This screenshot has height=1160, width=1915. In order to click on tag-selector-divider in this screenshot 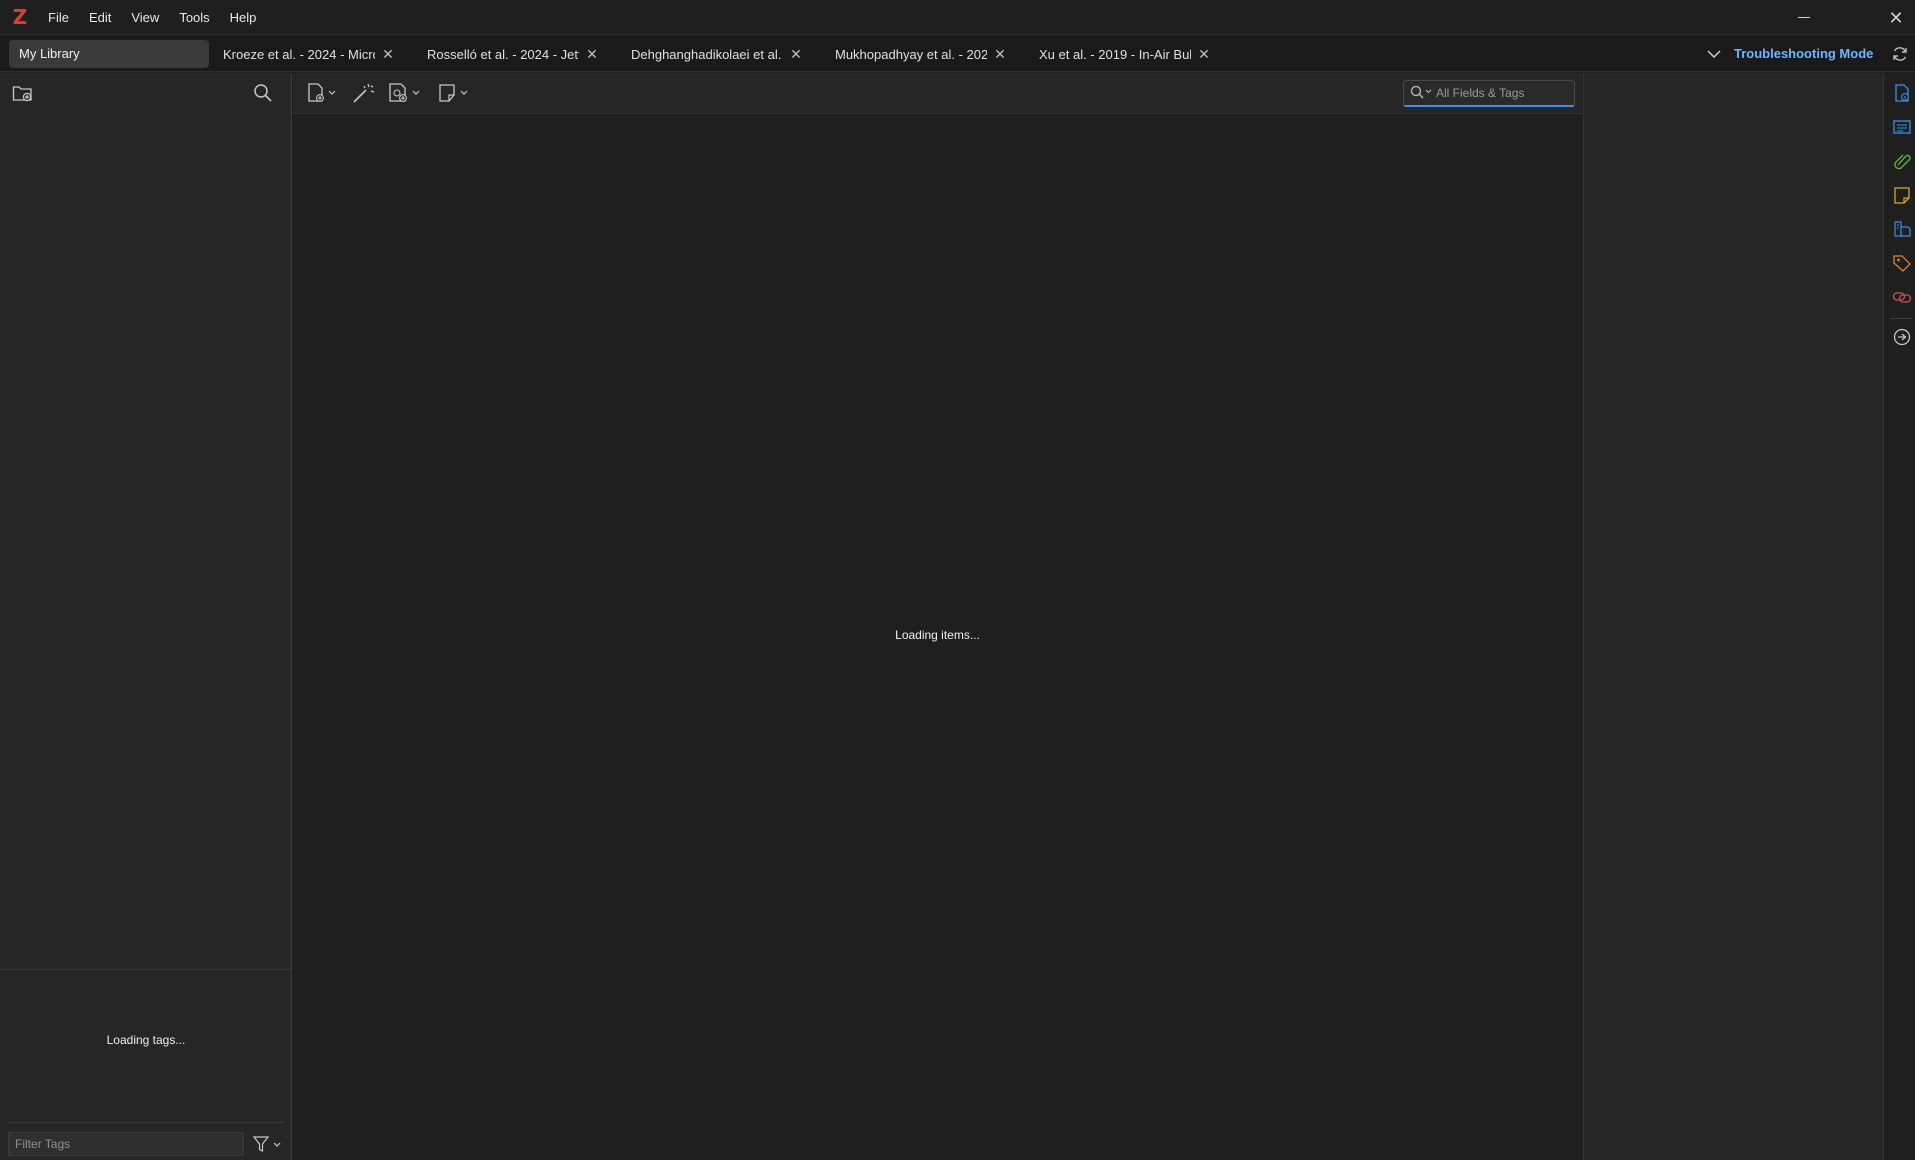, I will do `click(146, 969)`.